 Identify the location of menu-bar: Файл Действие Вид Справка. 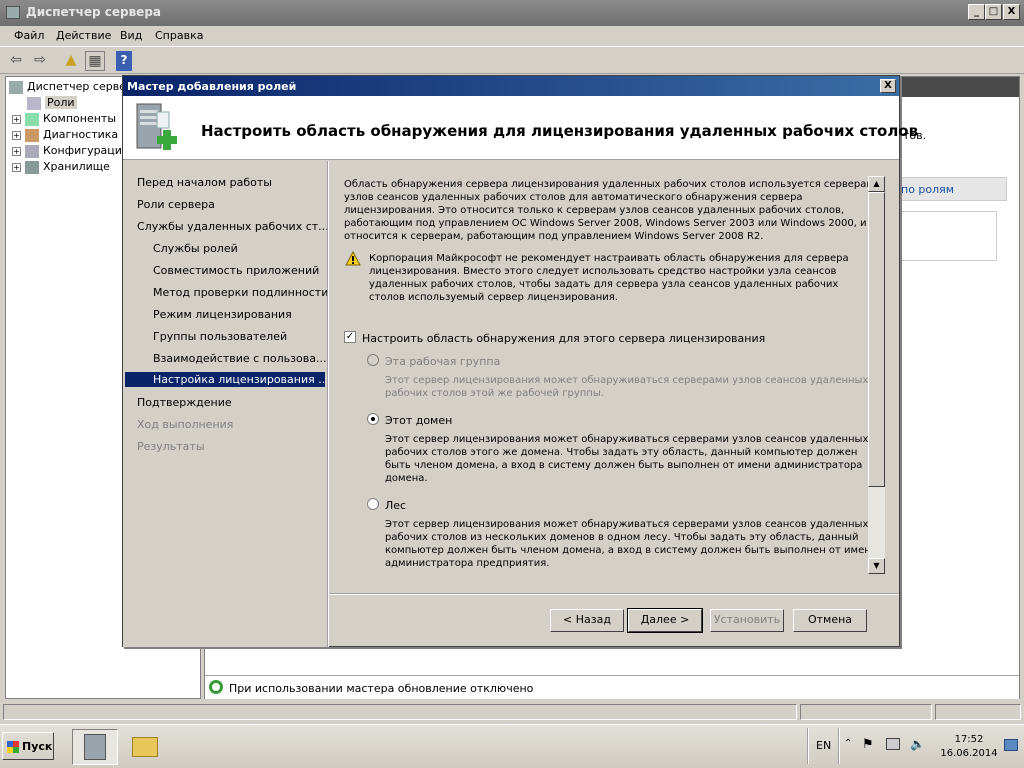
(512, 36).